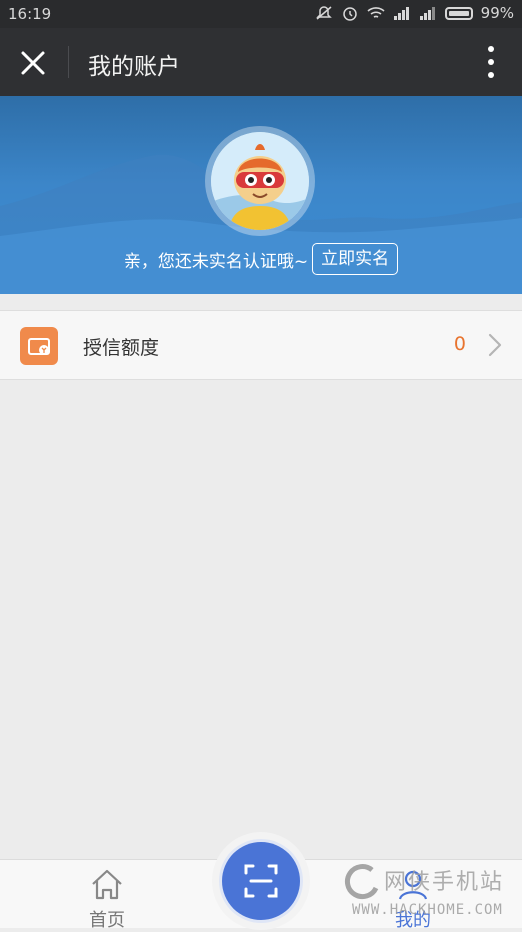 This screenshot has width=522, height=932. I want to click on tab-mine-label: 我的, so click(413, 920).